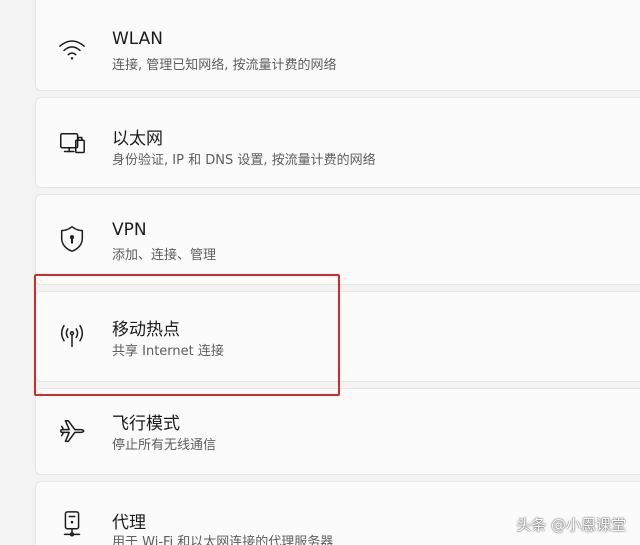 The image size is (640, 545). Describe the element at coordinates (137, 139) in the screenshot. I see `settings-item-title: 以太网` at that location.